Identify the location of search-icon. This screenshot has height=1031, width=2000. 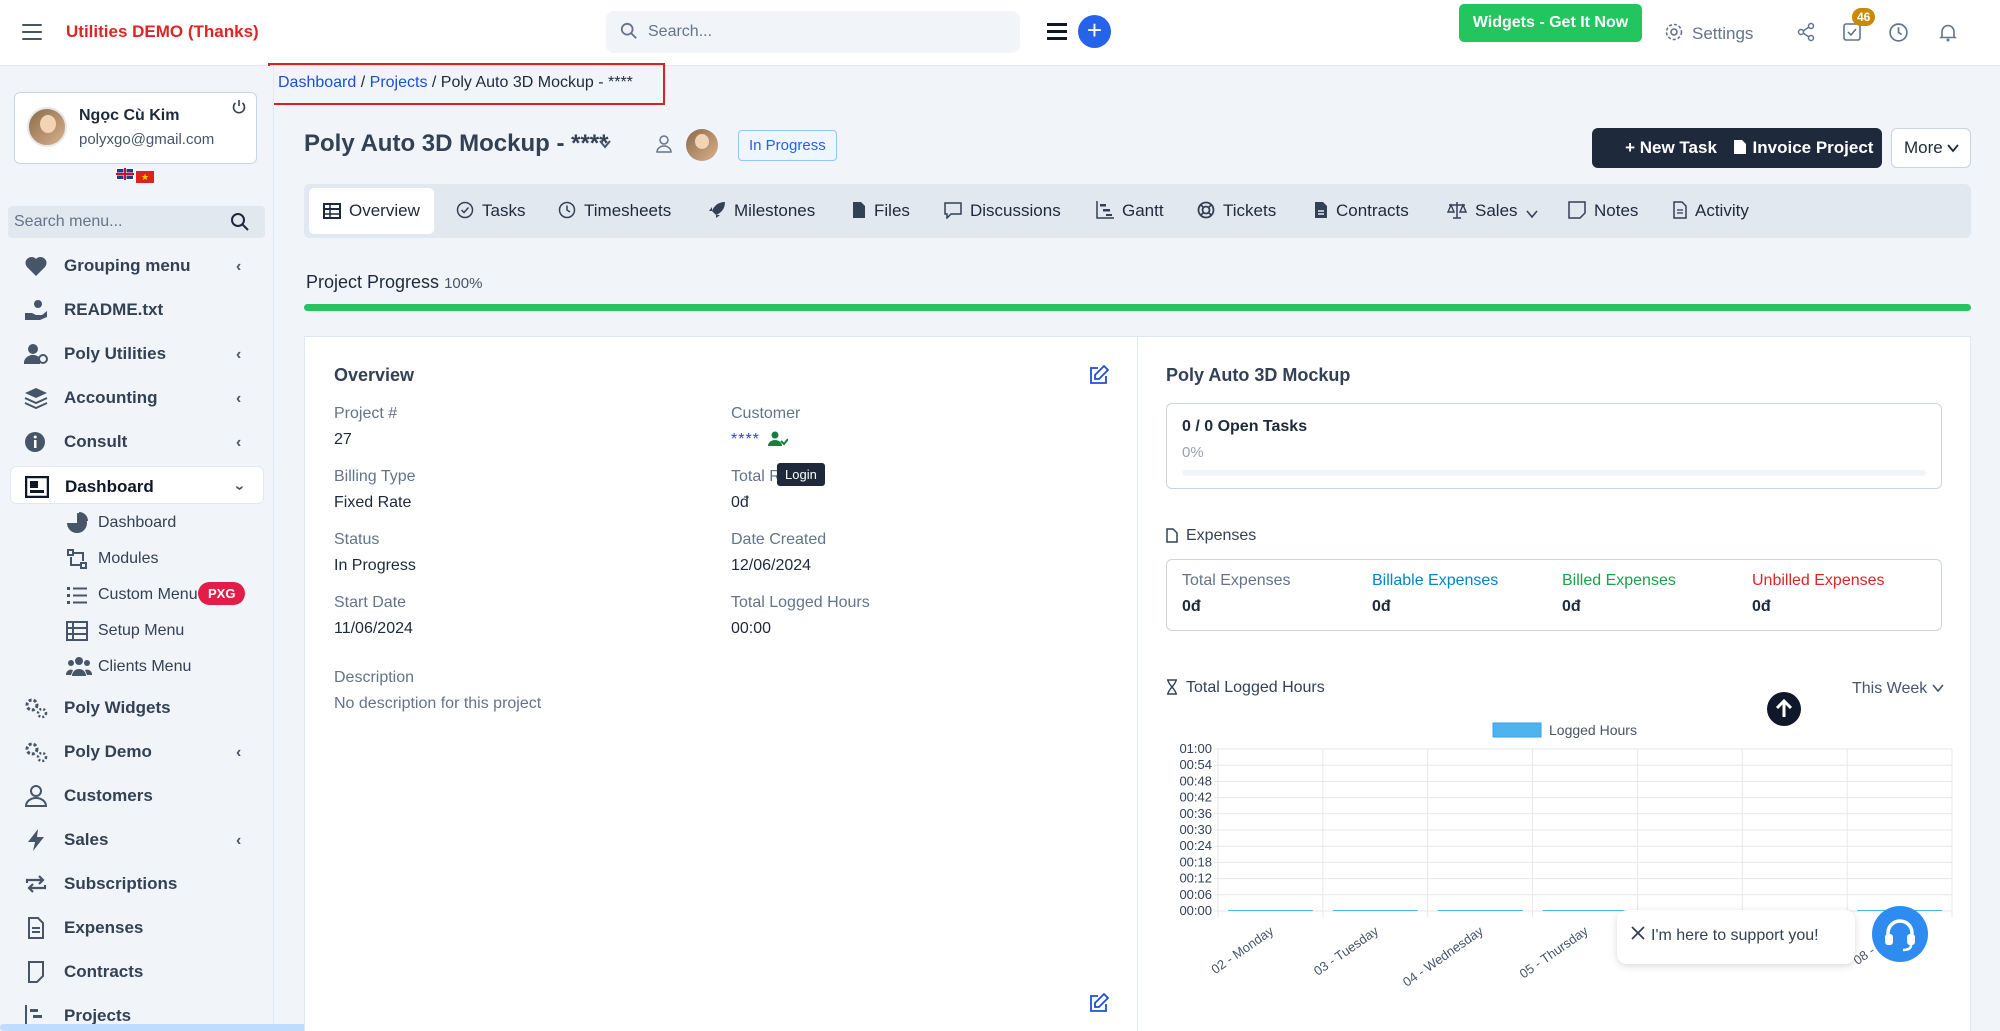
(240, 222).